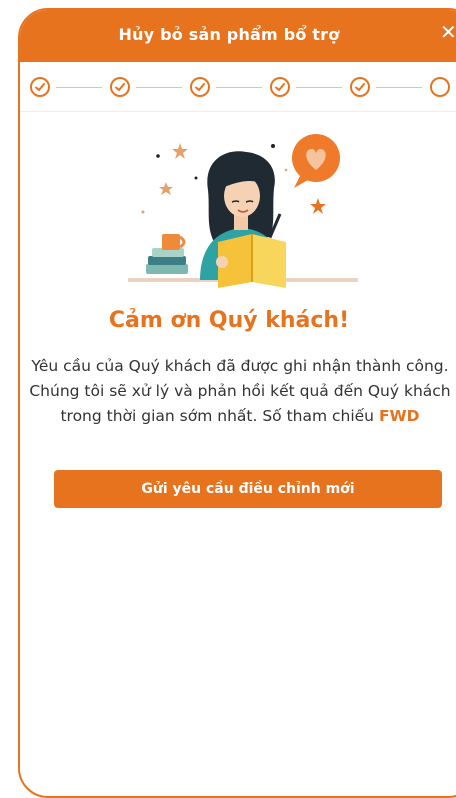 This screenshot has width=456, height=798. What do you see at coordinates (200, 87) in the screenshot?
I see `step-3-check-icon` at bounding box center [200, 87].